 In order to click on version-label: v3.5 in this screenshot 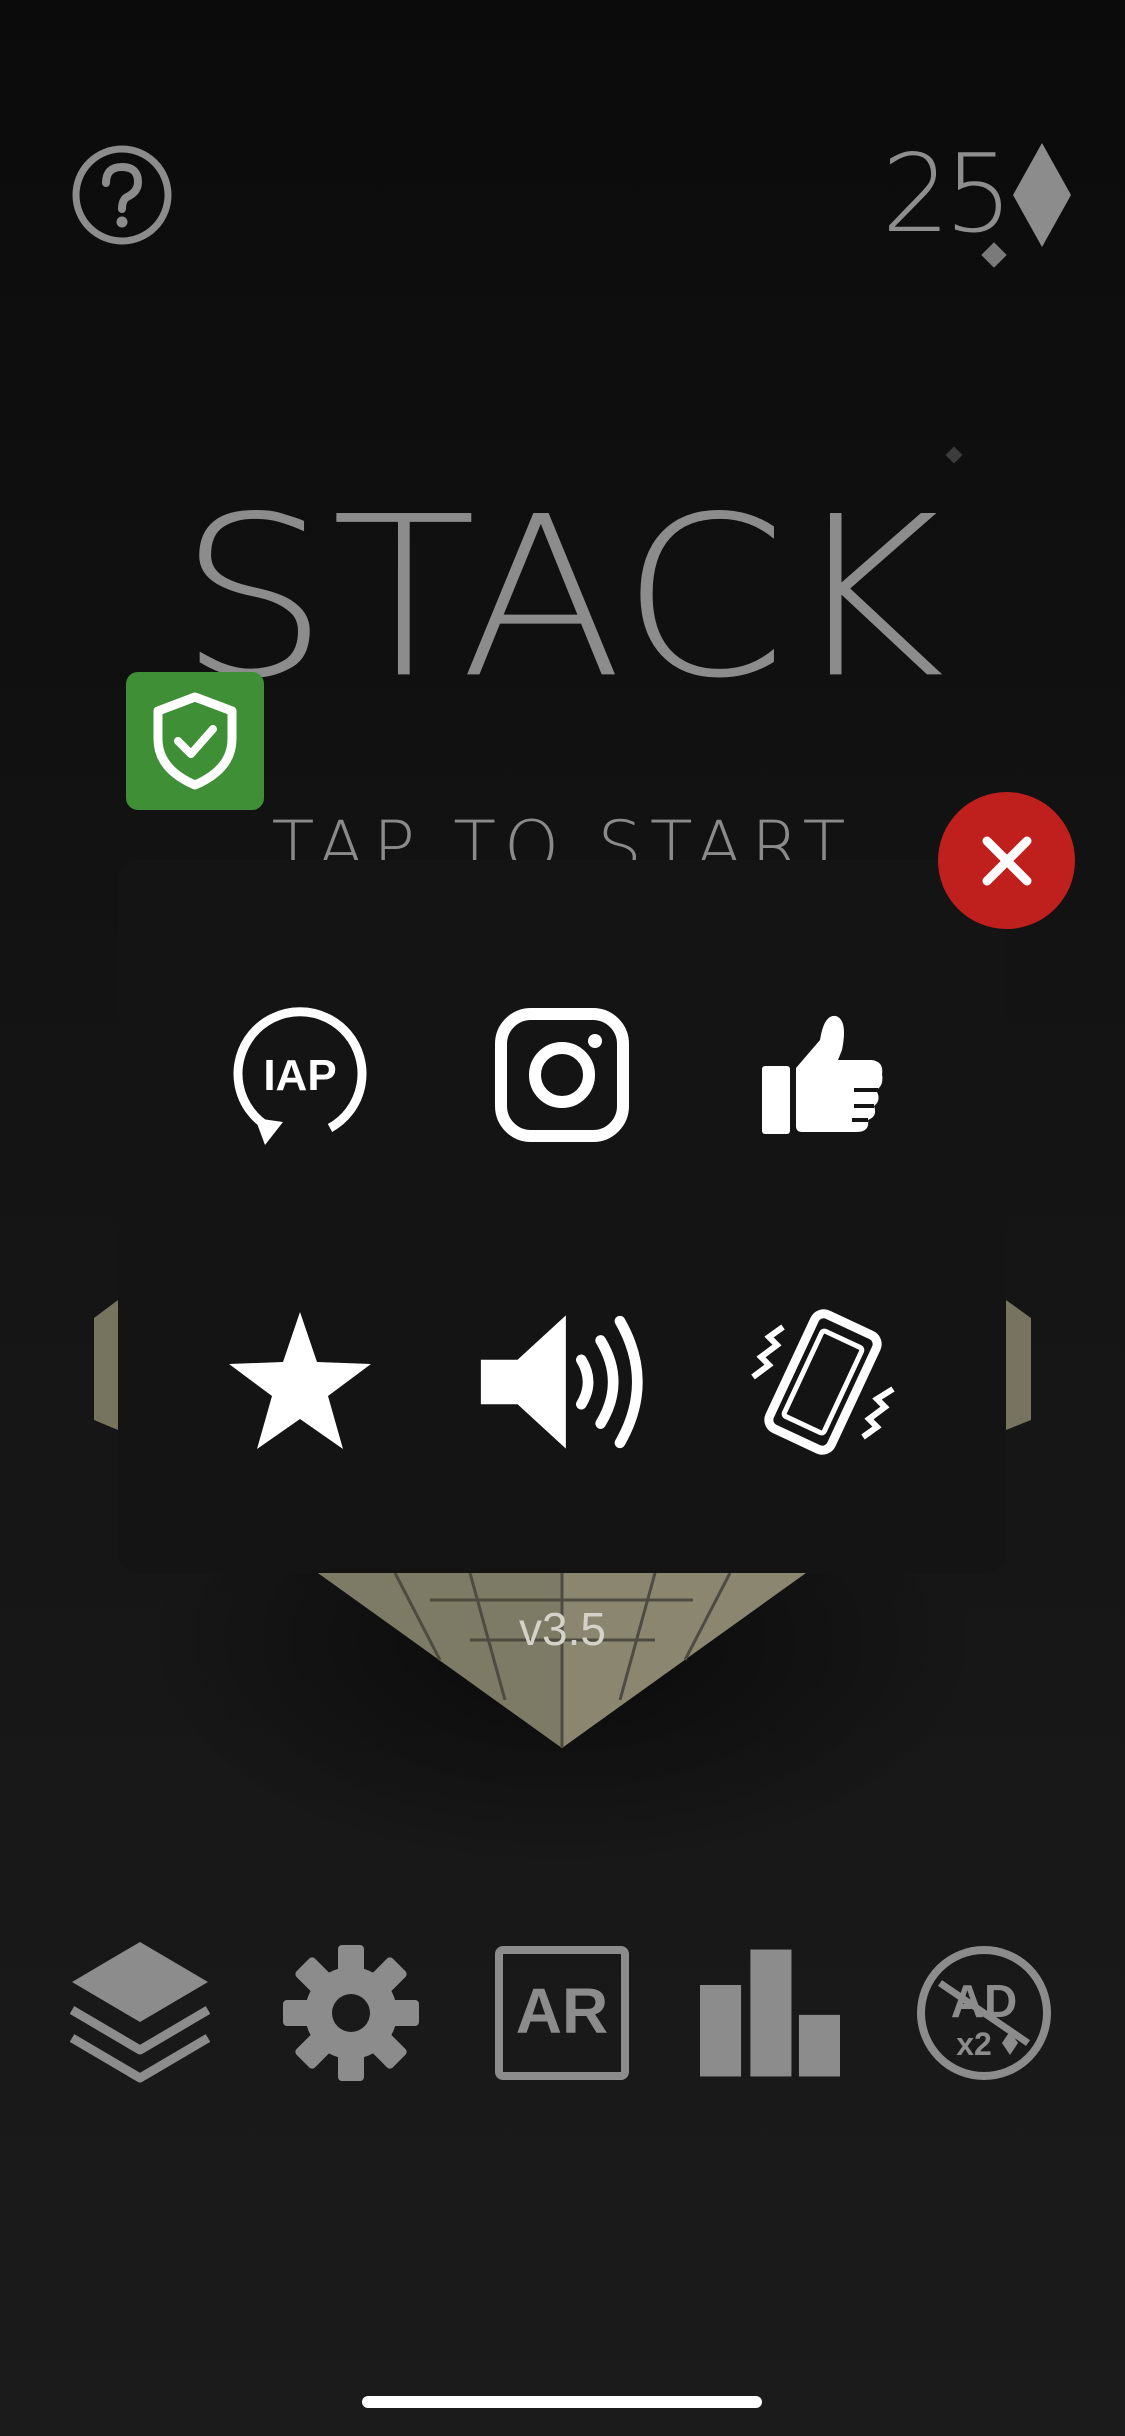, I will do `click(562, 1629)`.